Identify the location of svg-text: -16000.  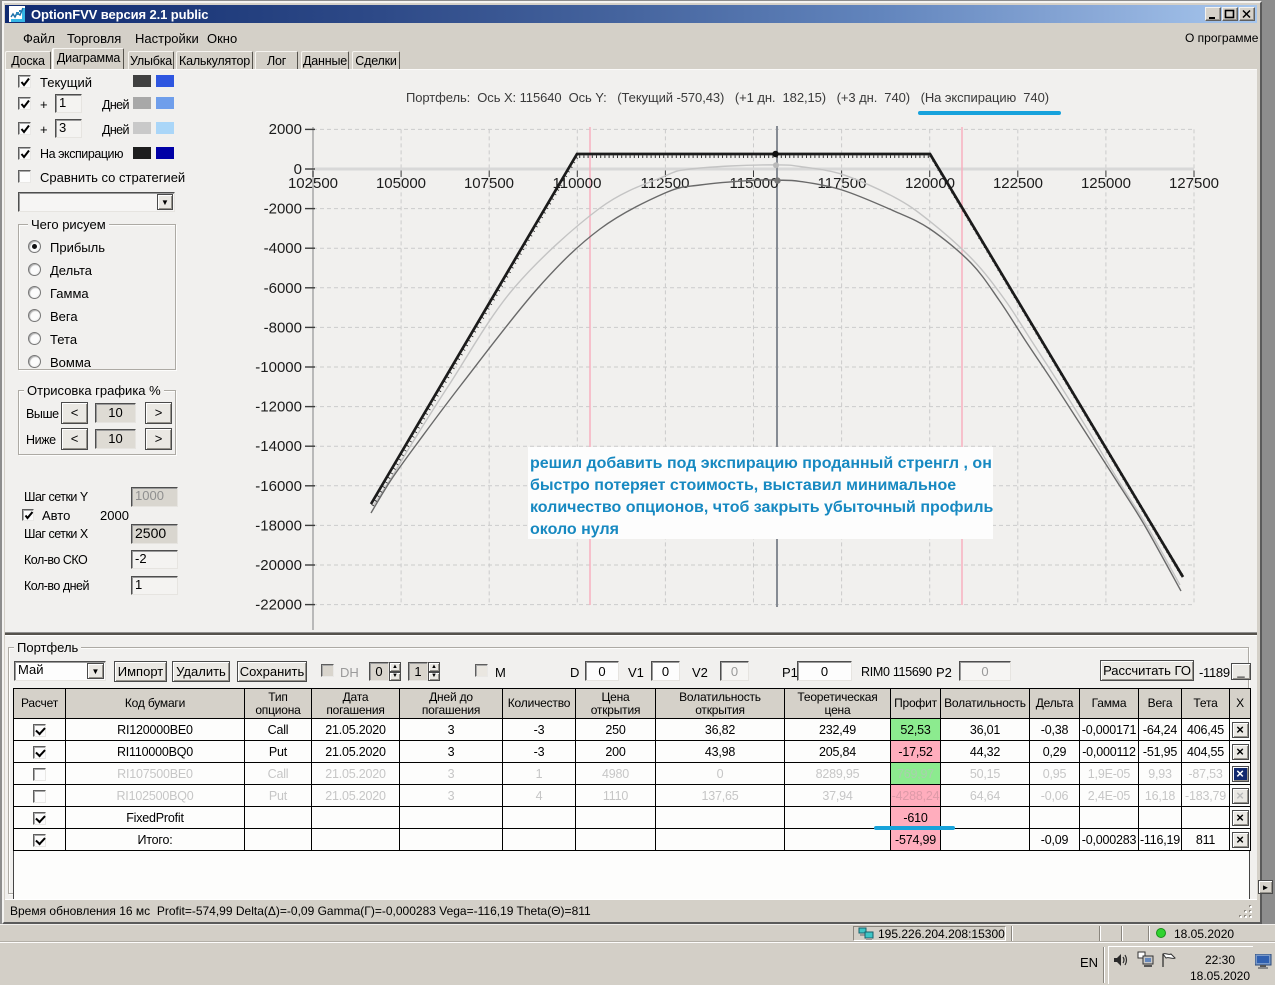
(278, 486).